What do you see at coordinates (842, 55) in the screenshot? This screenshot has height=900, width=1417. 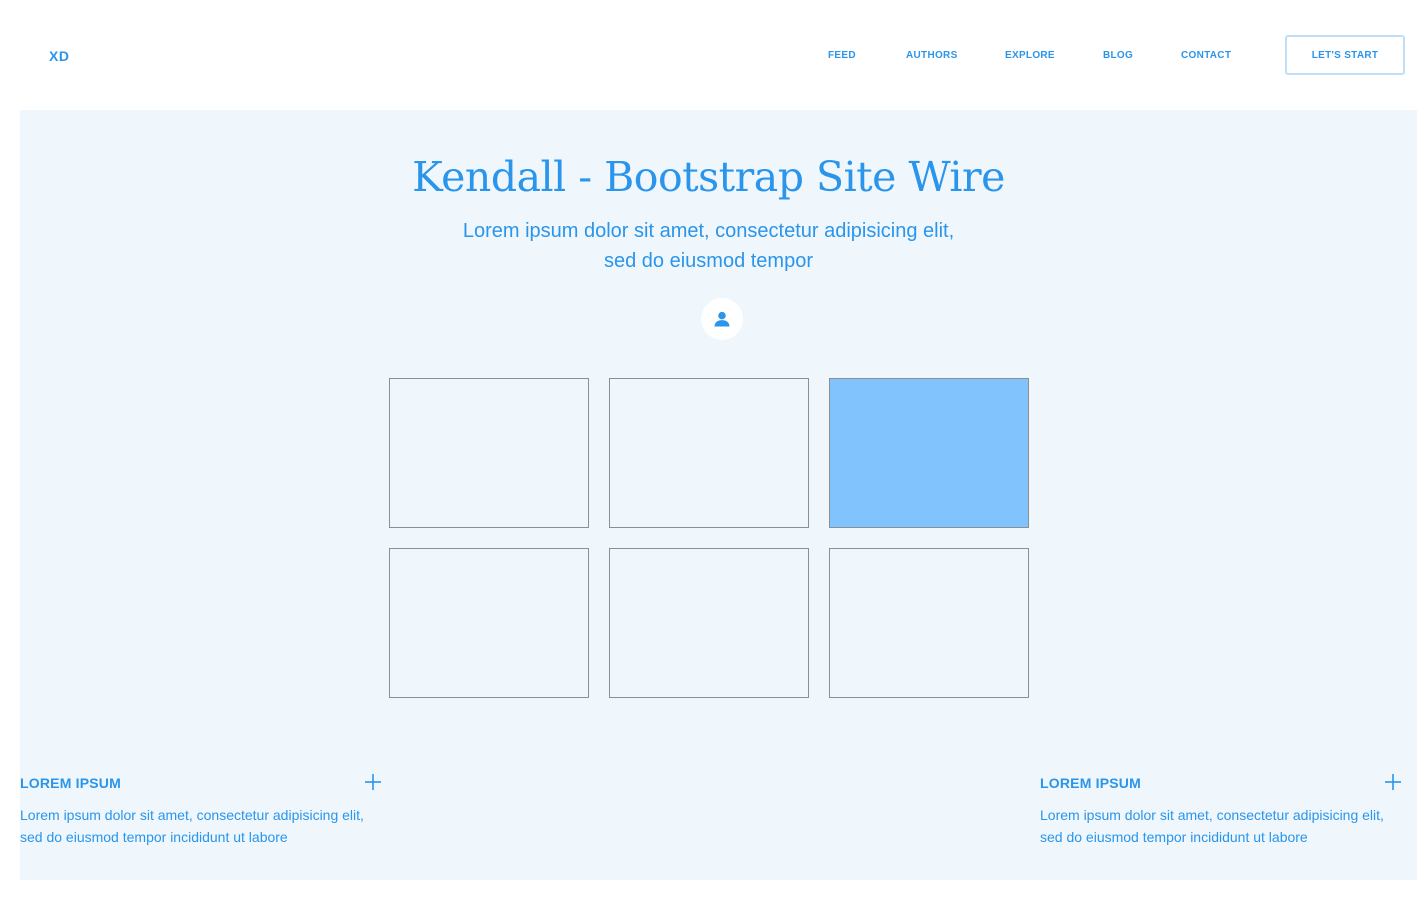 I see `nav-item-feed: FEED` at bounding box center [842, 55].